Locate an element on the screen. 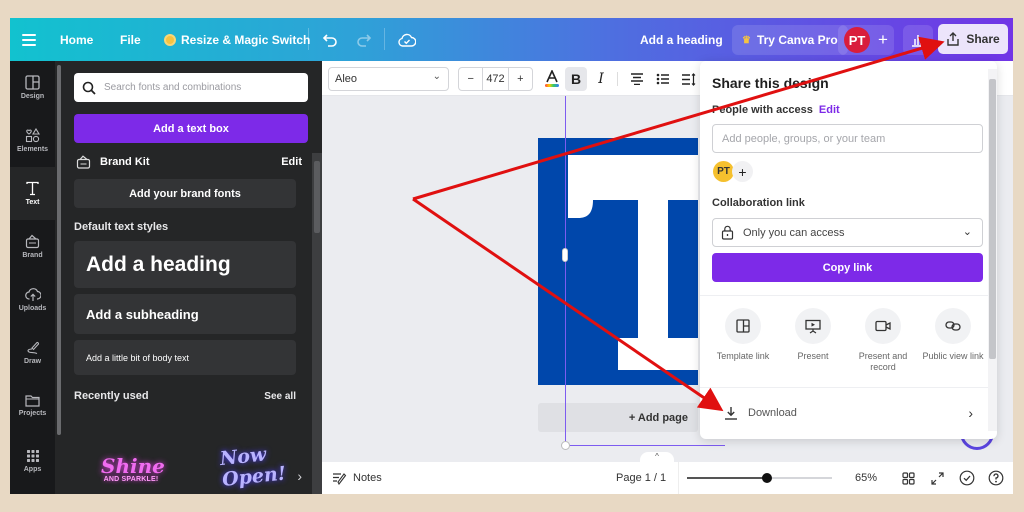  zoom-slider-fill is located at coordinates (727, 478).